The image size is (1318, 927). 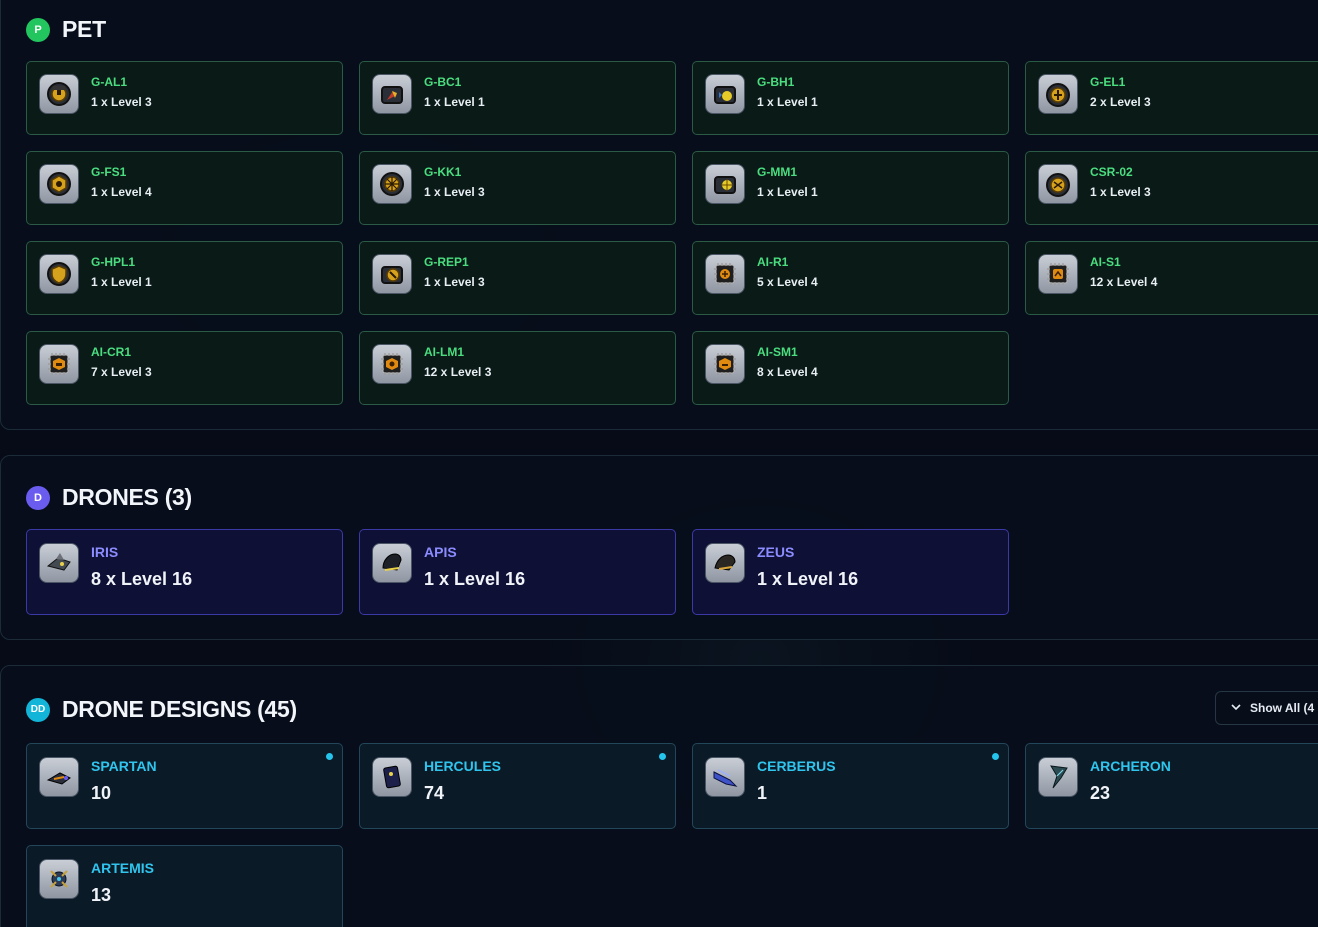 What do you see at coordinates (111, 352) in the screenshot?
I see `pet-name: AI-CR1` at bounding box center [111, 352].